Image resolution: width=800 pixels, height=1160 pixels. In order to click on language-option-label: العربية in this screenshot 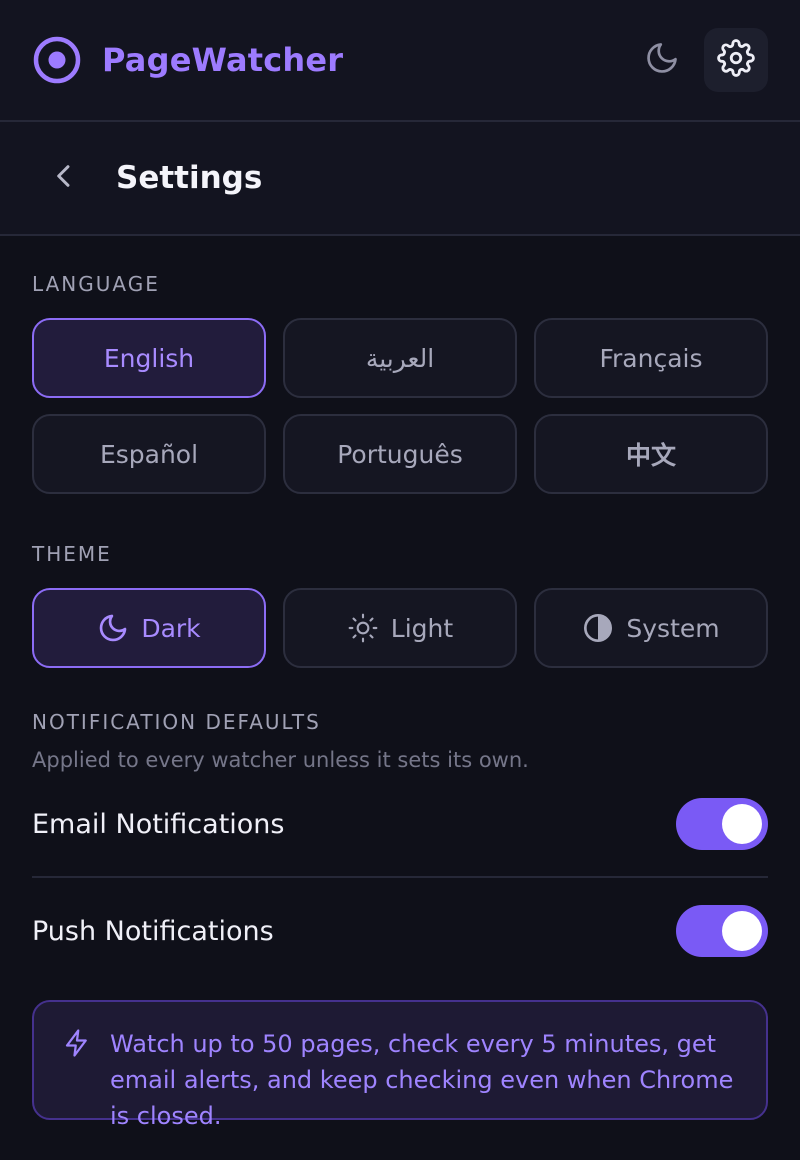, I will do `click(400, 358)`.